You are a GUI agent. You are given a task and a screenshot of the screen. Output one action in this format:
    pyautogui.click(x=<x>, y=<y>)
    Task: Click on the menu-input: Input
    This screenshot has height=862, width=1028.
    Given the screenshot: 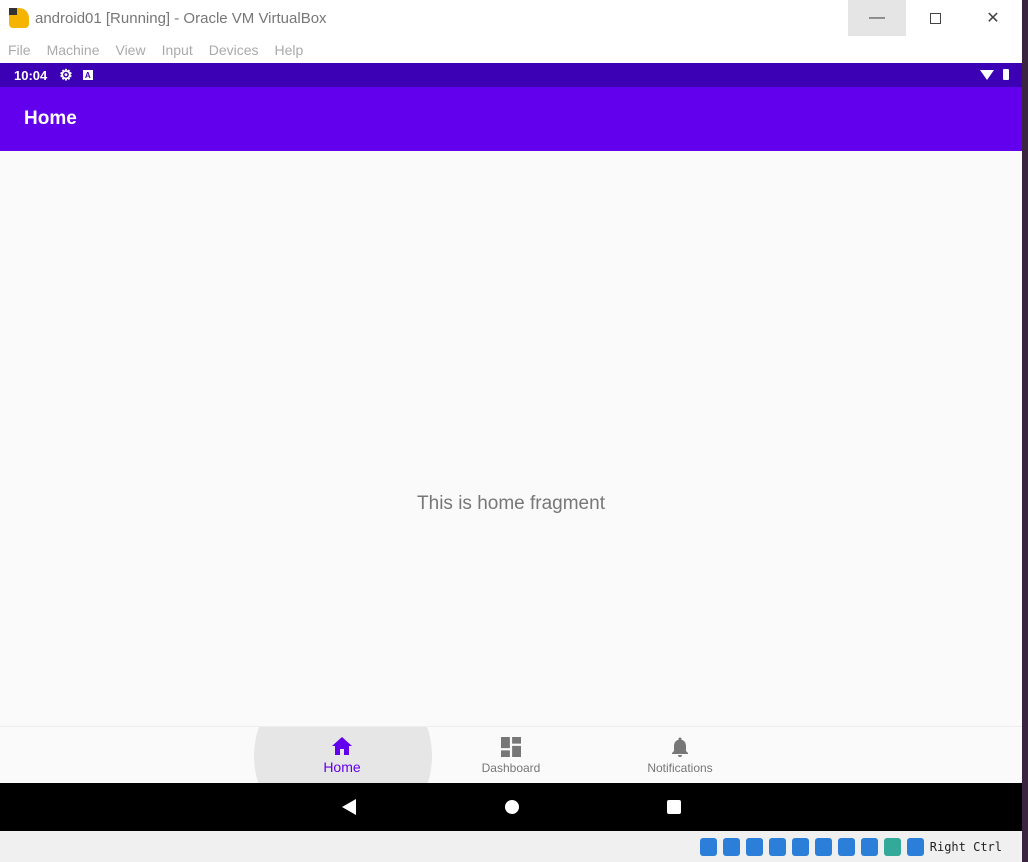 What is the action you would take?
    pyautogui.click(x=177, y=50)
    